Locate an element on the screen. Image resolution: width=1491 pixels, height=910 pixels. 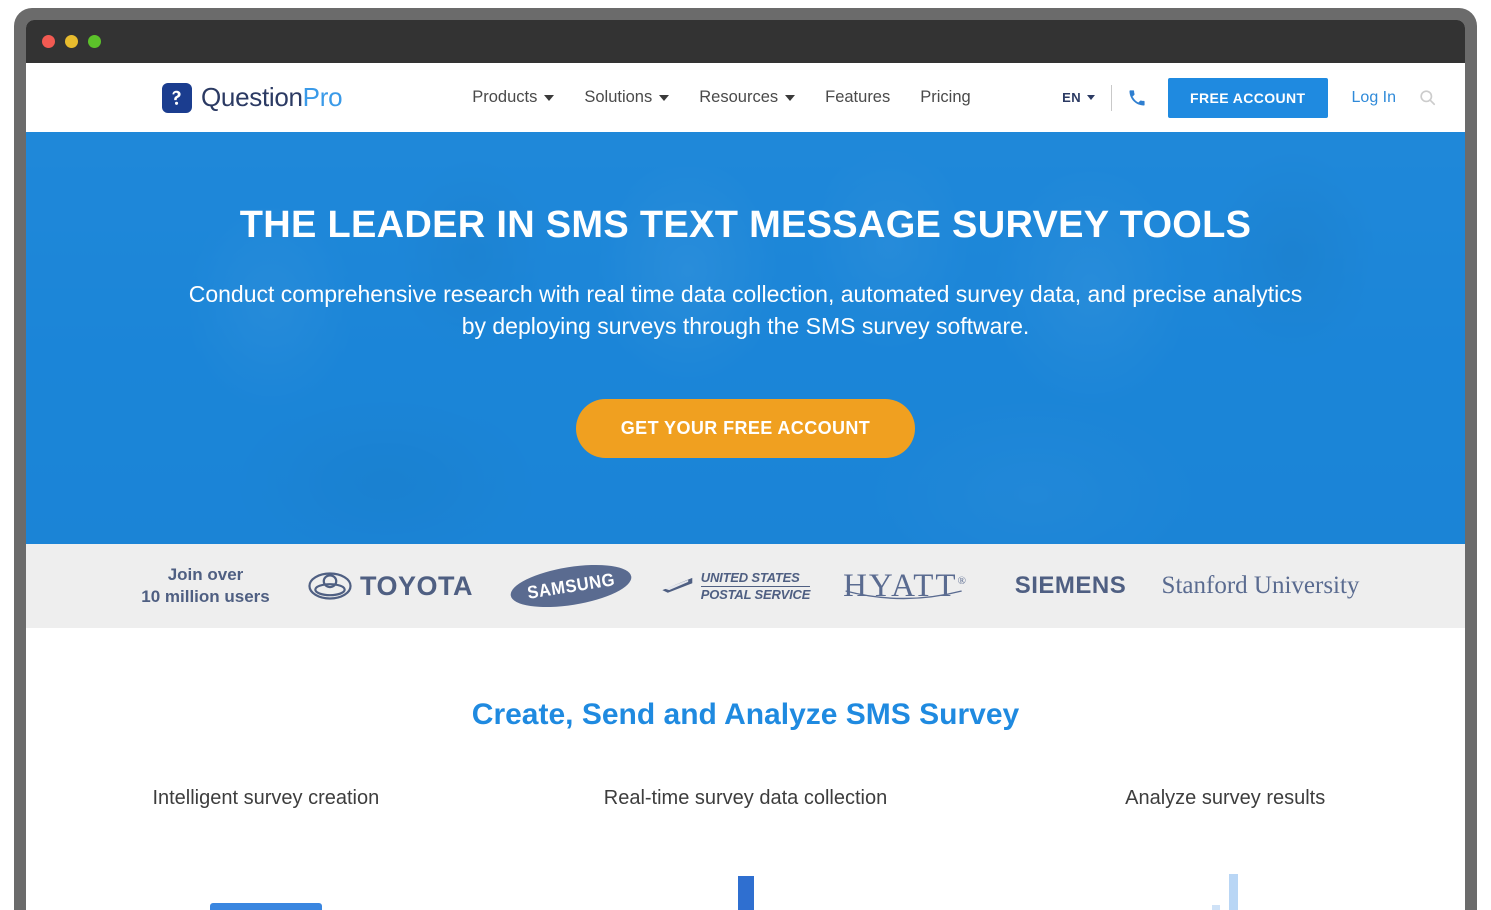
hero-cta-button: GET YOUR FREE ACCOUNT is located at coordinates (745, 429).